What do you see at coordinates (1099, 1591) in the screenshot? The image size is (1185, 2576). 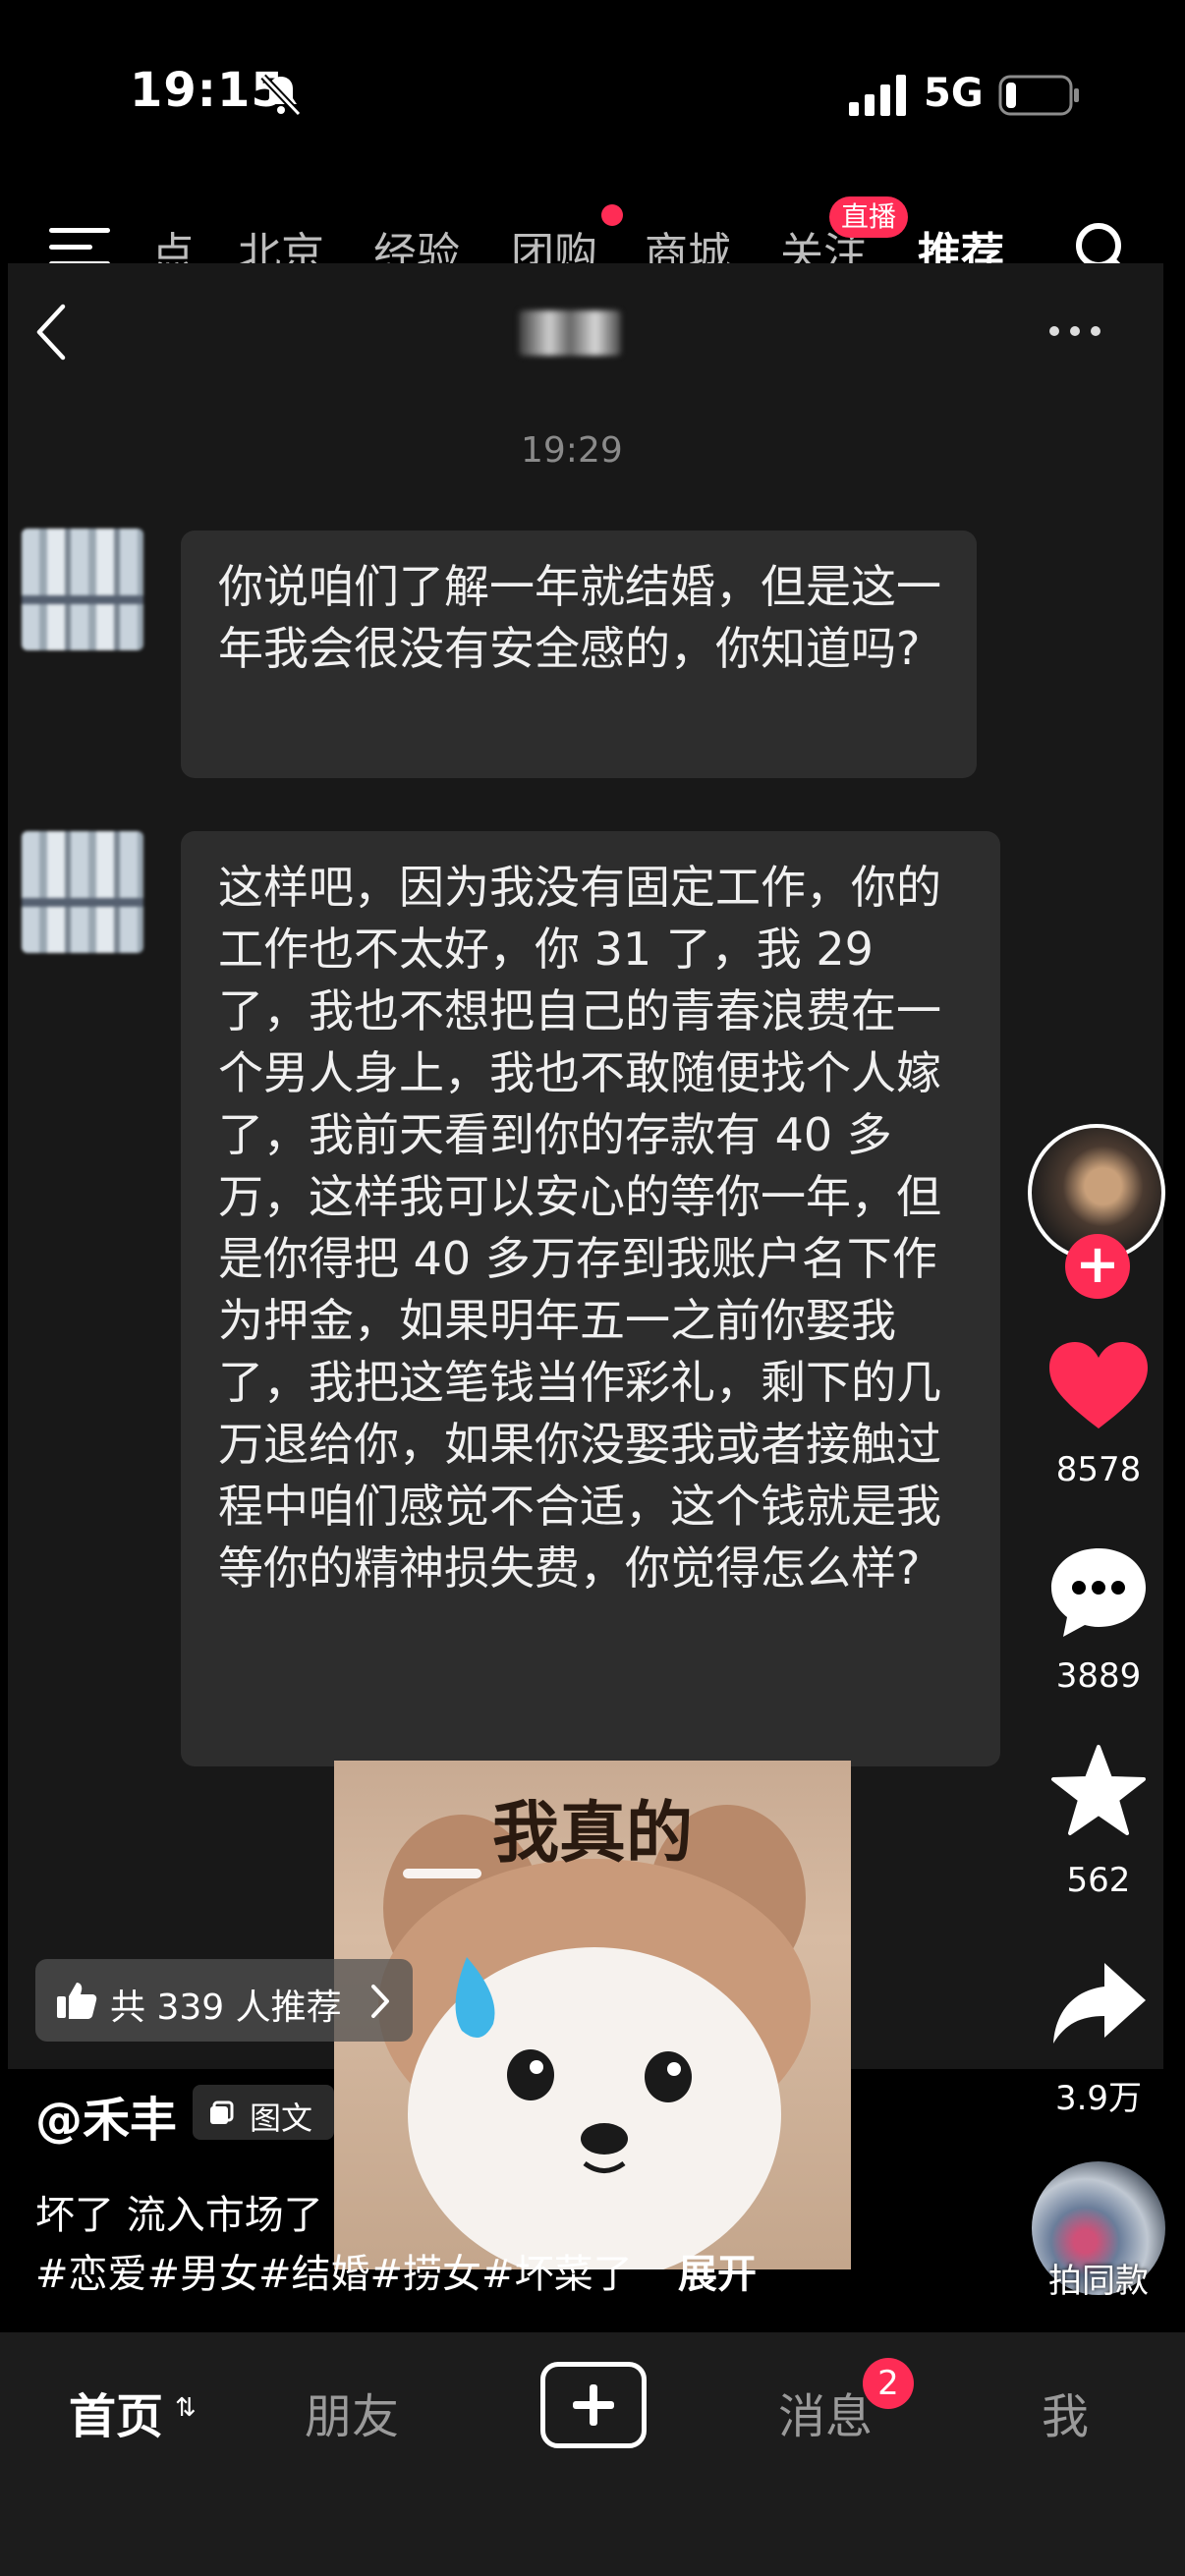 I see `comment-icon` at bounding box center [1099, 1591].